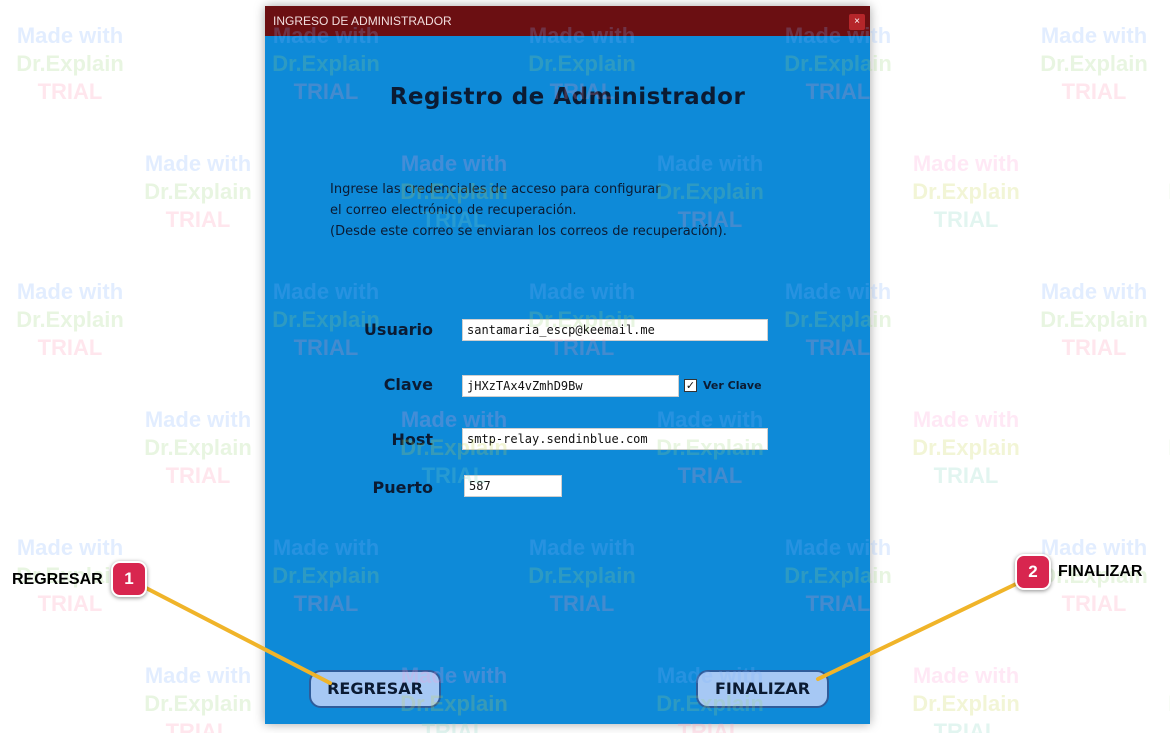  What do you see at coordinates (567, 97) in the screenshot?
I see `form-heading: Registro de Administrador` at bounding box center [567, 97].